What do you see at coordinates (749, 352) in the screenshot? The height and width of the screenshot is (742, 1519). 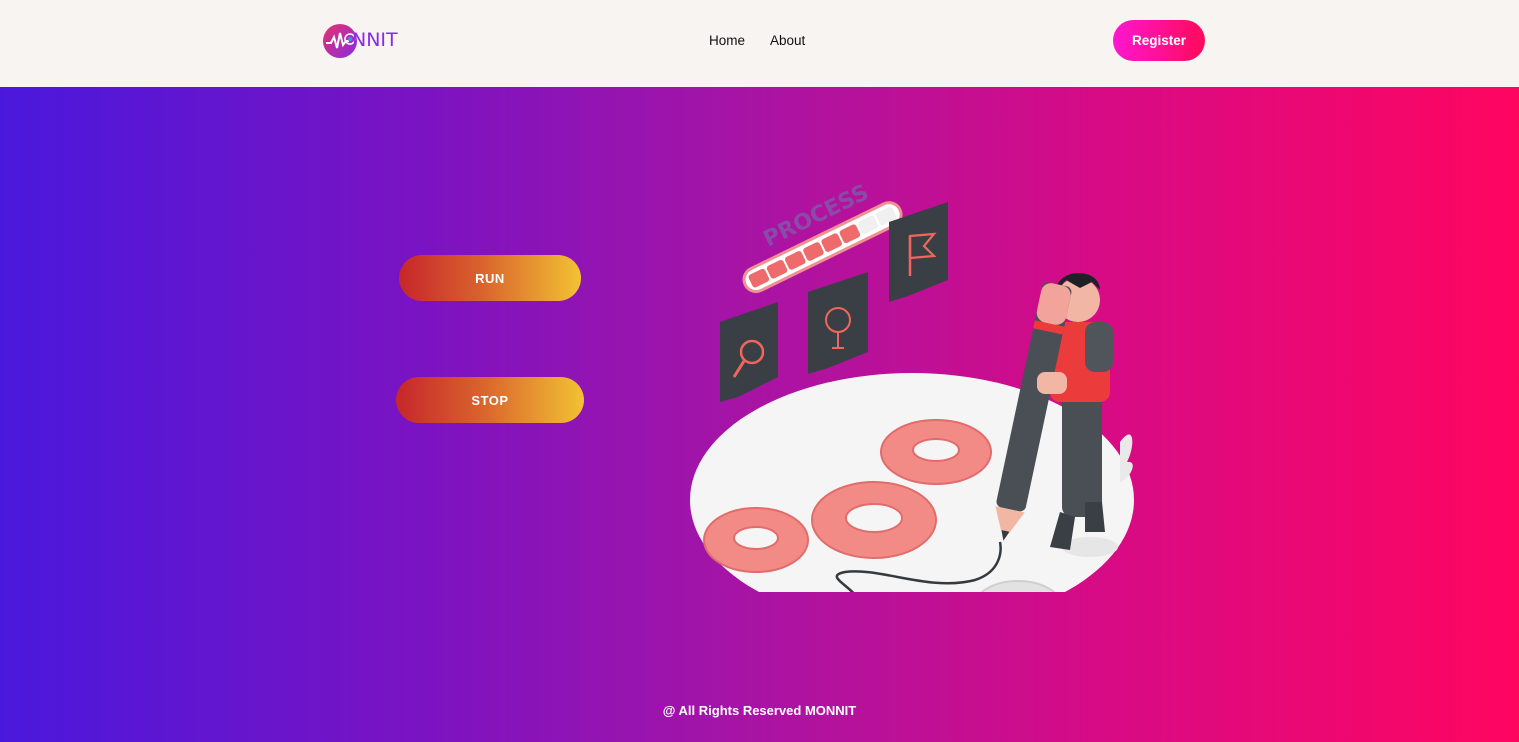 I see `magnifier-panel` at bounding box center [749, 352].